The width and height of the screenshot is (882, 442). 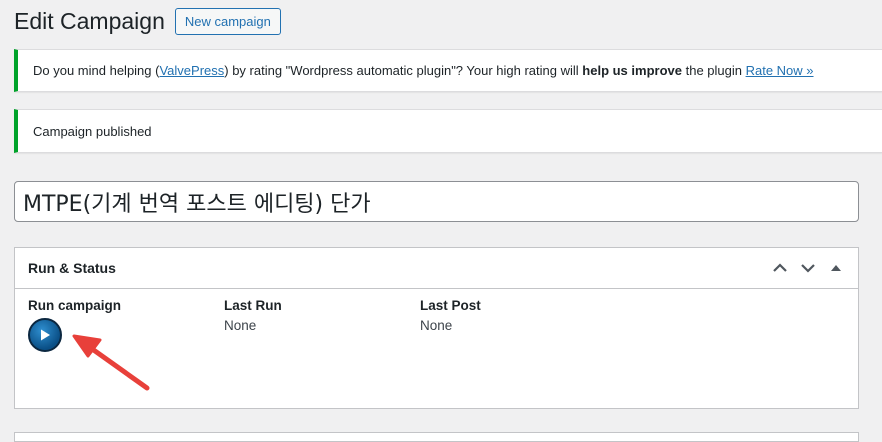 What do you see at coordinates (89, 21) in the screenshot?
I see `page-title: Edit Campaign` at bounding box center [89, 21].